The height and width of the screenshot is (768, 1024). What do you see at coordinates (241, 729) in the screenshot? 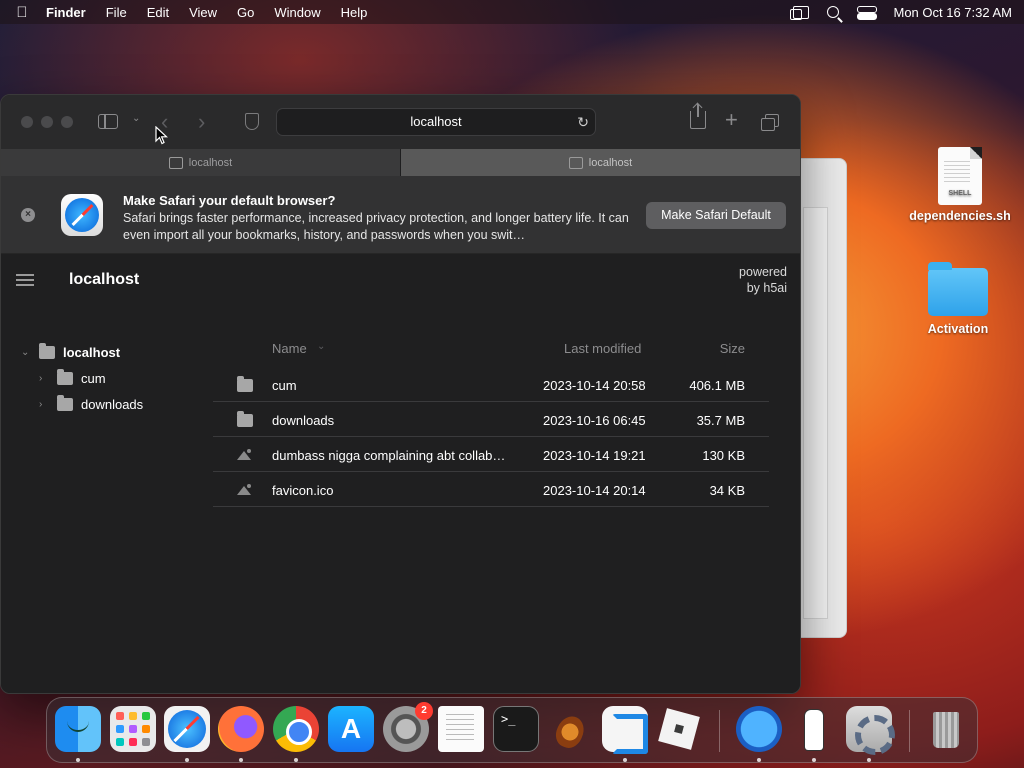
I see `dock-firefox-icon` at bounding box center [241, 729].